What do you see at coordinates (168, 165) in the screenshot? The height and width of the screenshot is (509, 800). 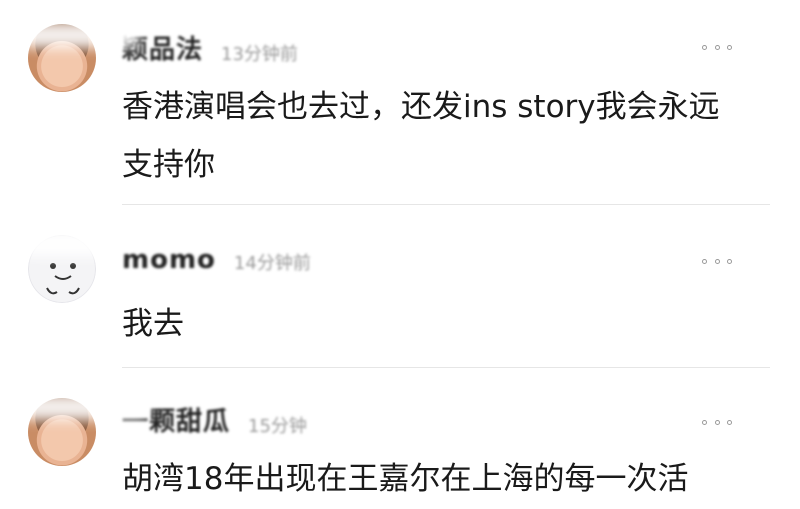 I see `comment-text-line: 支持你` at bounding box center [168, 165].